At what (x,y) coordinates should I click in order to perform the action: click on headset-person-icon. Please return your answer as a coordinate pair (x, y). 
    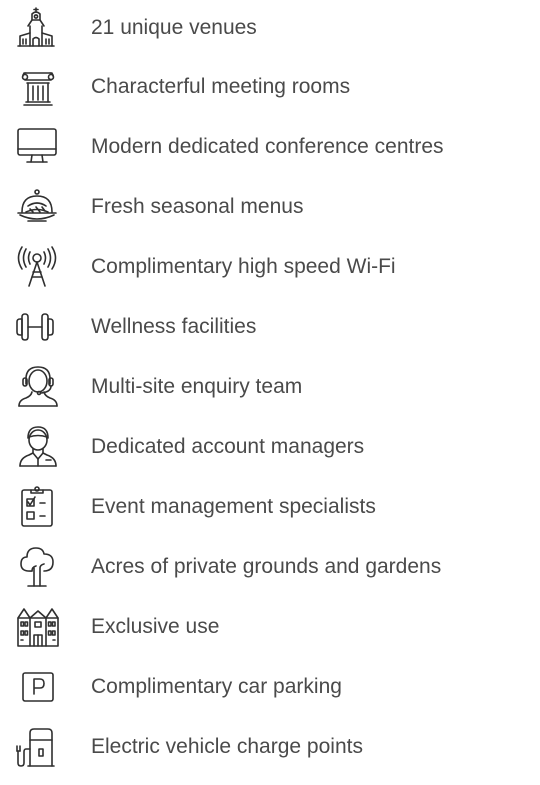
    Looking at the image, I should click on (38, 387).